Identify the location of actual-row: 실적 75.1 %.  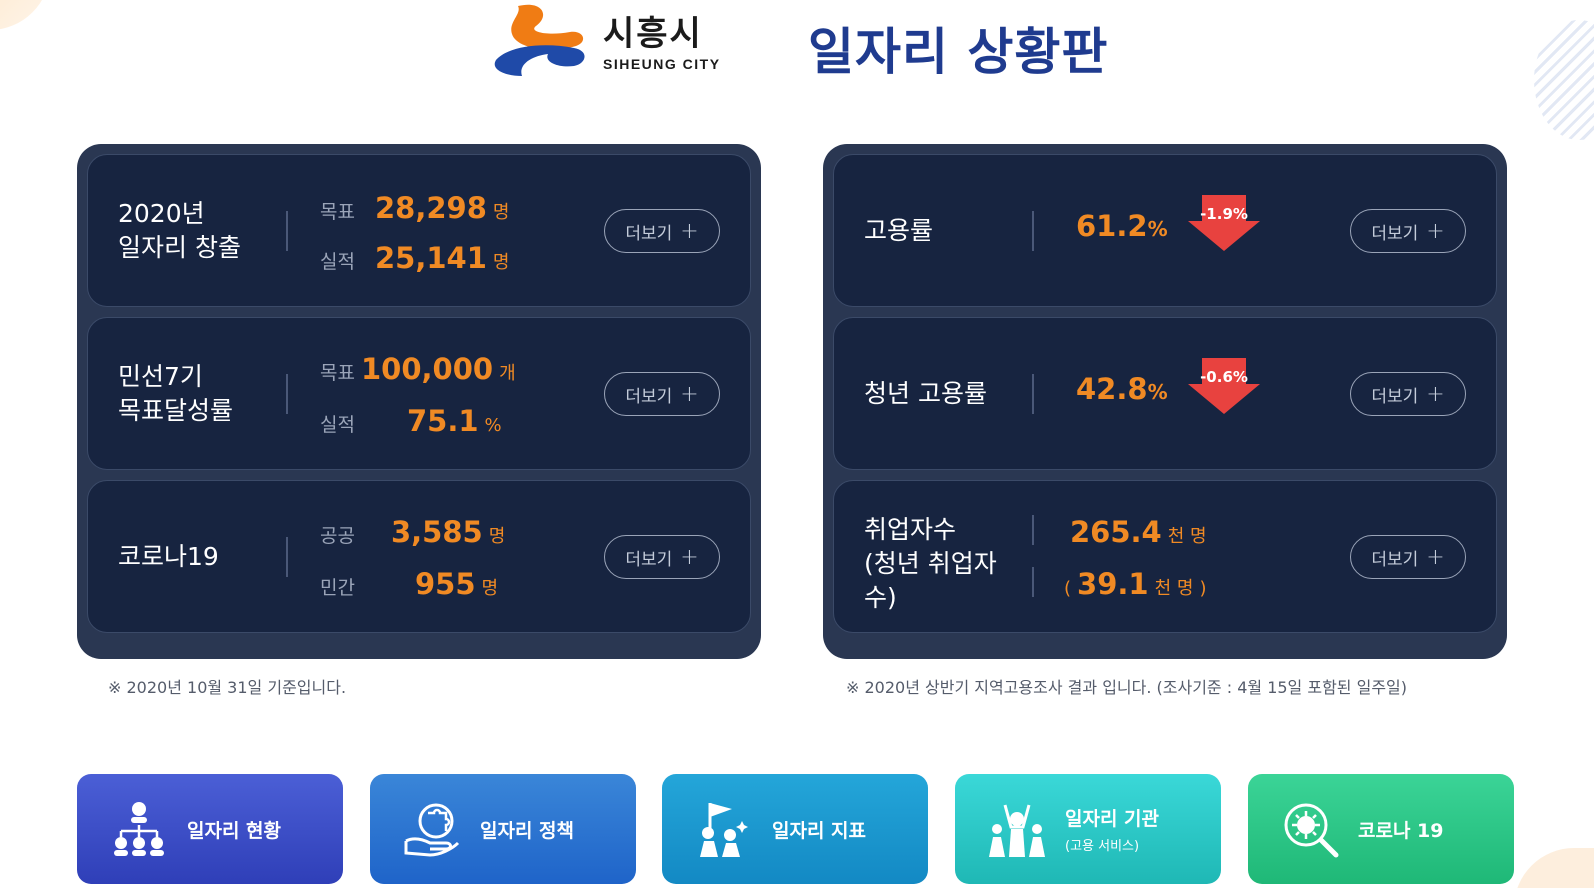
(411, 421).